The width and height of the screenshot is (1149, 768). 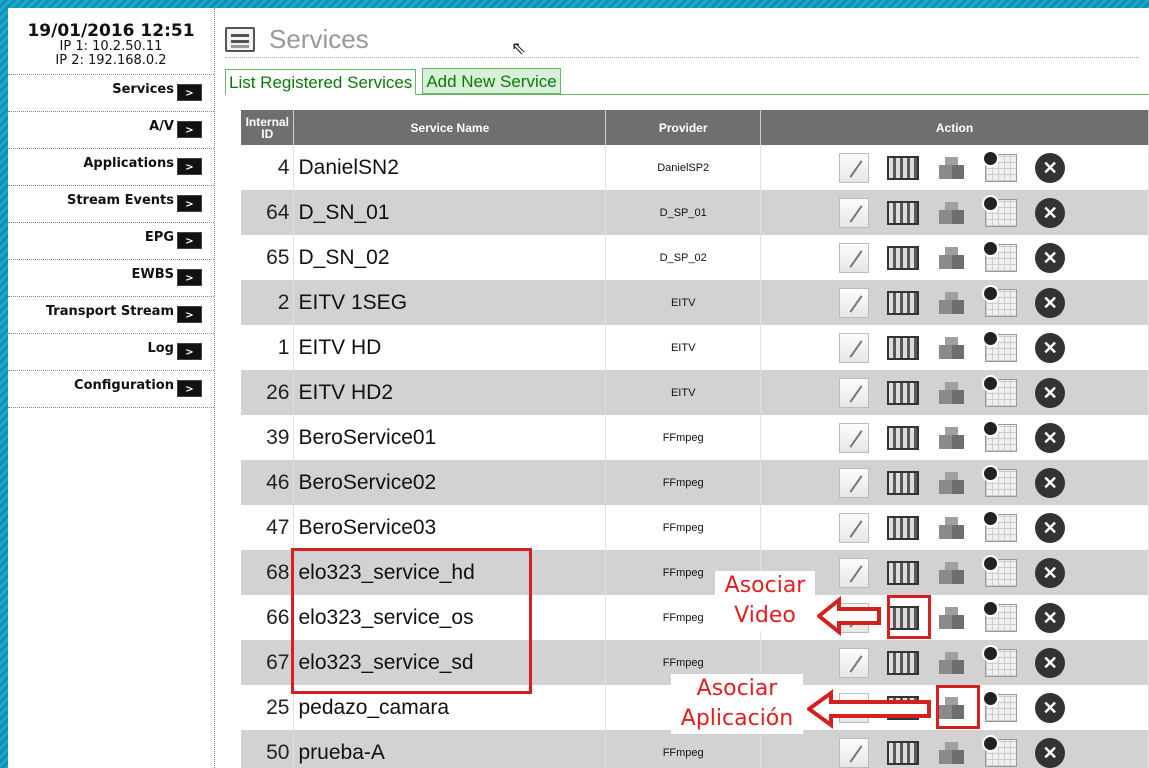 What do you see at coordinates (111, 204) in the screenshot?
I see `sidebar-item-stream-events: Stream Events >` at bounding box center [111, 204].